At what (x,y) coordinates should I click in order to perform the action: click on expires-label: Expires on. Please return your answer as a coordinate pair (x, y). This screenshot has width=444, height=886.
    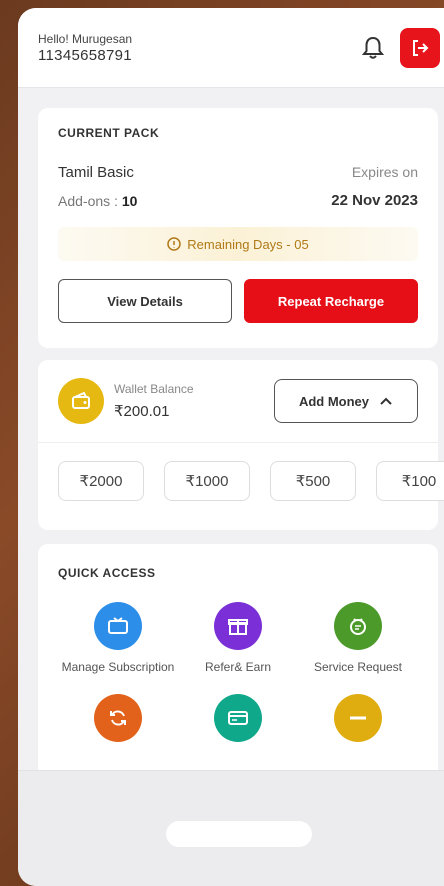
    Looking at the image, I should click on (384, 172).